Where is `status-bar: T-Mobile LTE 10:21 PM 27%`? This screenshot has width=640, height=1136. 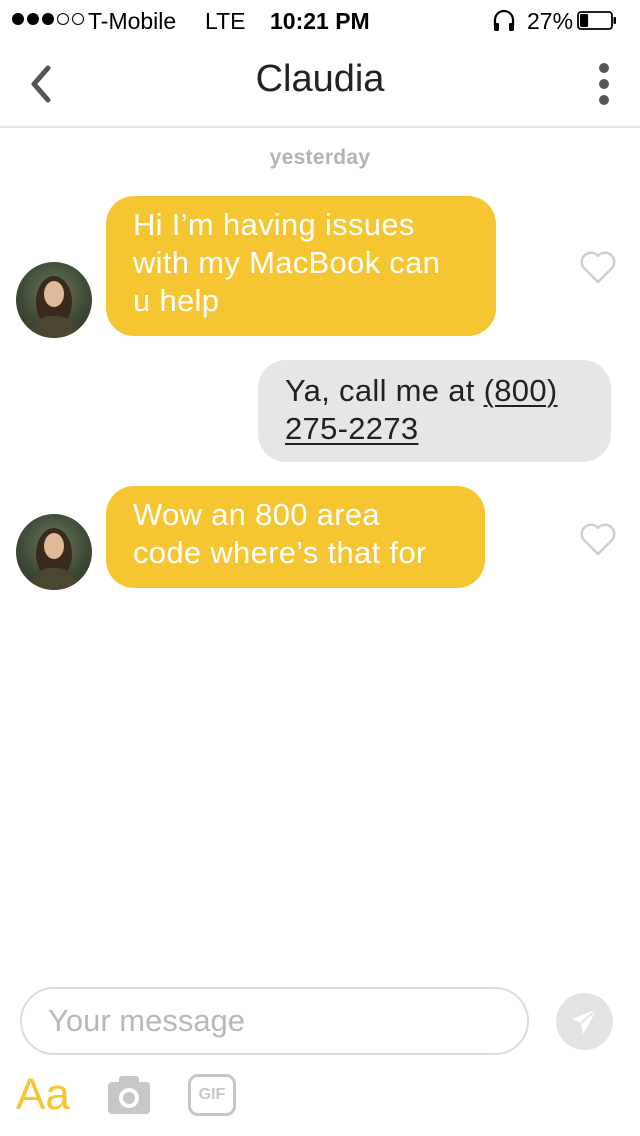
status-bar: T-Mobile LTE 10:21 PM 27% is located at coordinates (320, 20).